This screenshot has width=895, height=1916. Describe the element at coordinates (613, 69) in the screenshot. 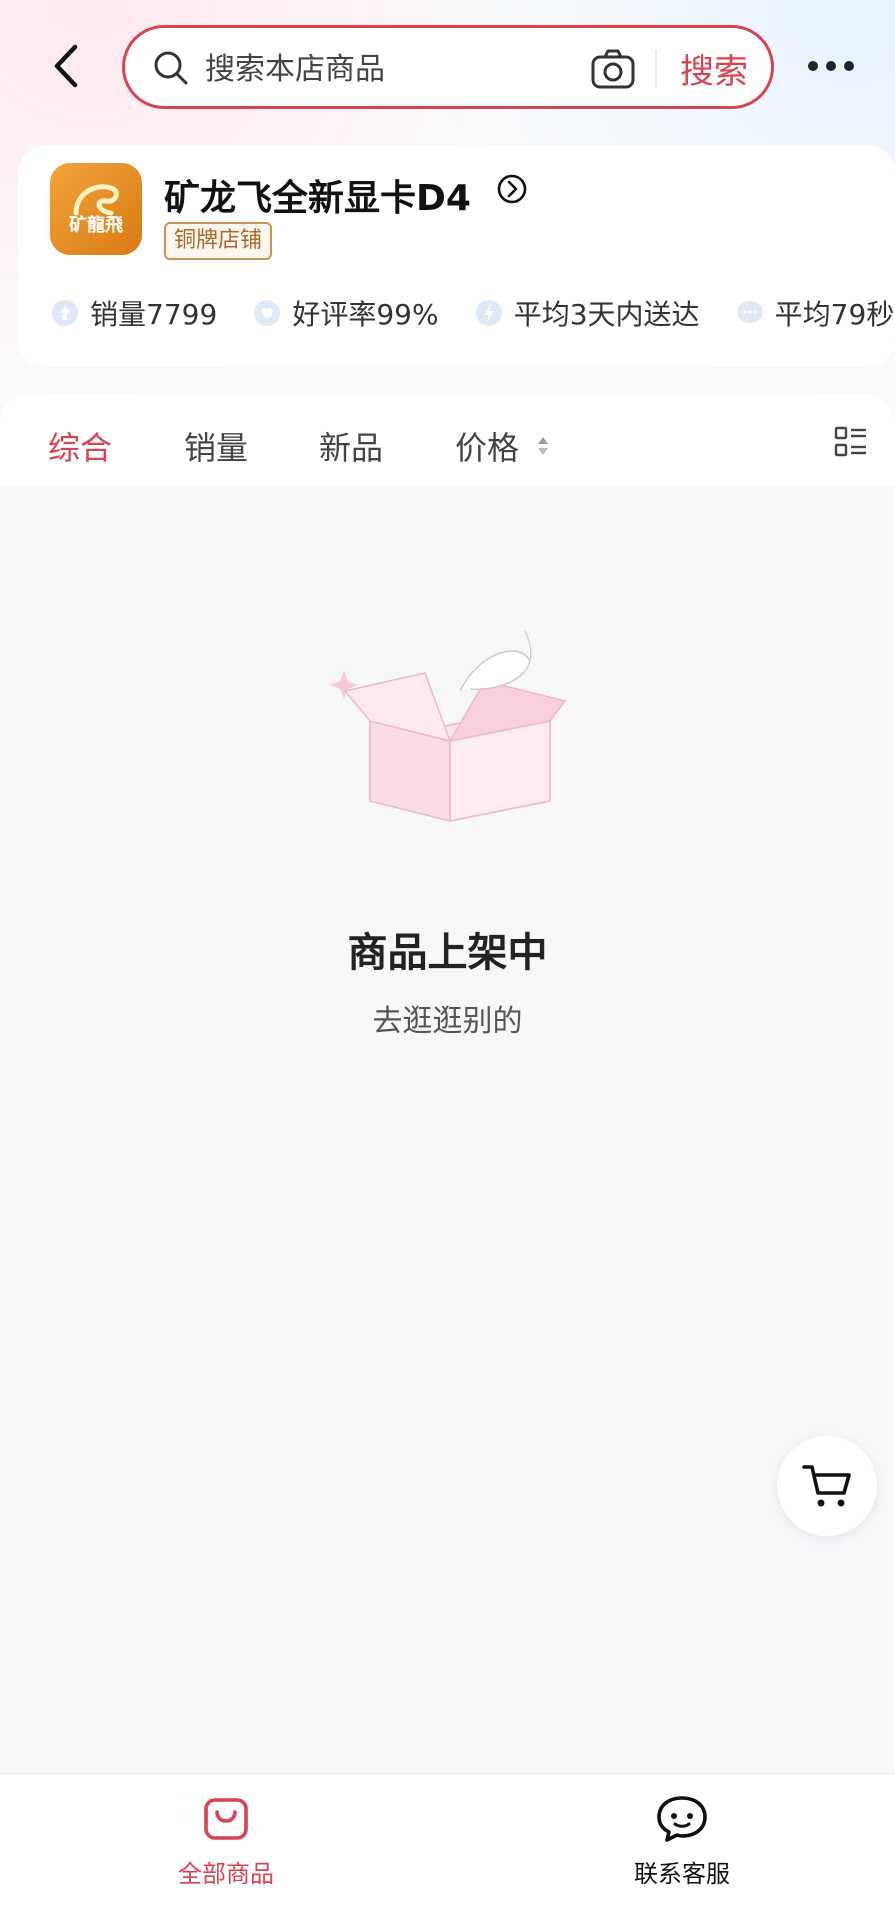

I see `camera-icon` at that location.